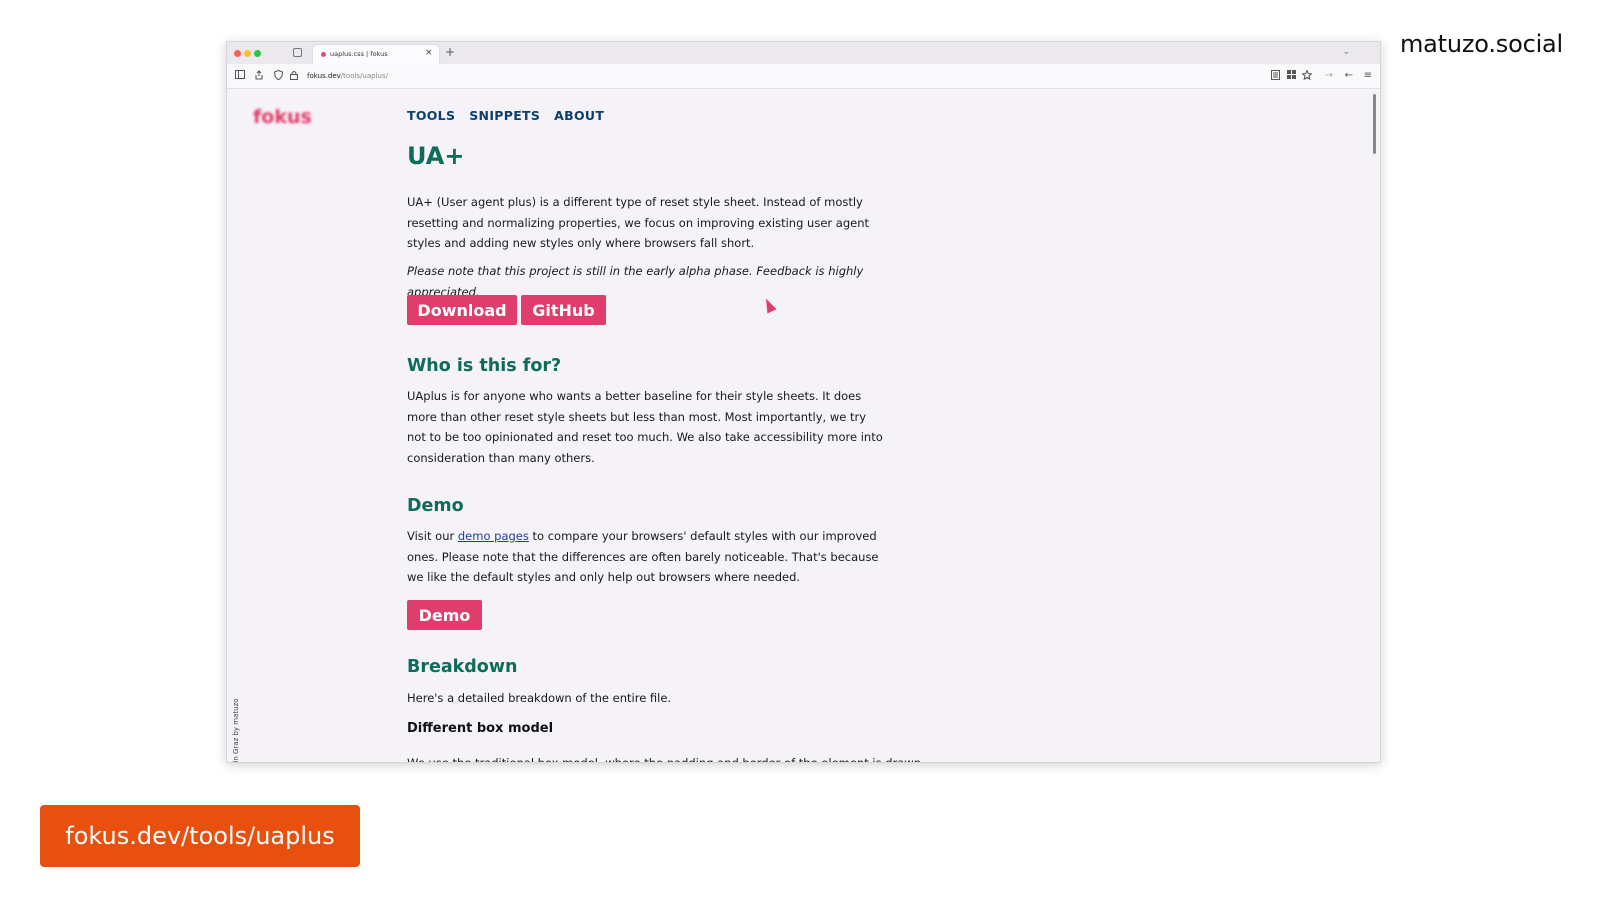 Image resolution: width=1600 pixels, height=900 pixels. What do you see at coordinates (1368, 76) in the screenshot?
I see `menu-icon: ≡` at bounding box center [1368, 76].